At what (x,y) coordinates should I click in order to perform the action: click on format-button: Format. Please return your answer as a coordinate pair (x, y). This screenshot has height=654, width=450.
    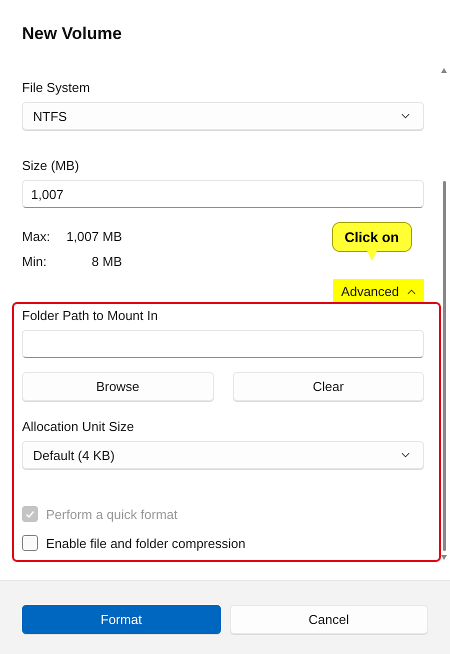
    Looking at the image, I should click on (121, 619).